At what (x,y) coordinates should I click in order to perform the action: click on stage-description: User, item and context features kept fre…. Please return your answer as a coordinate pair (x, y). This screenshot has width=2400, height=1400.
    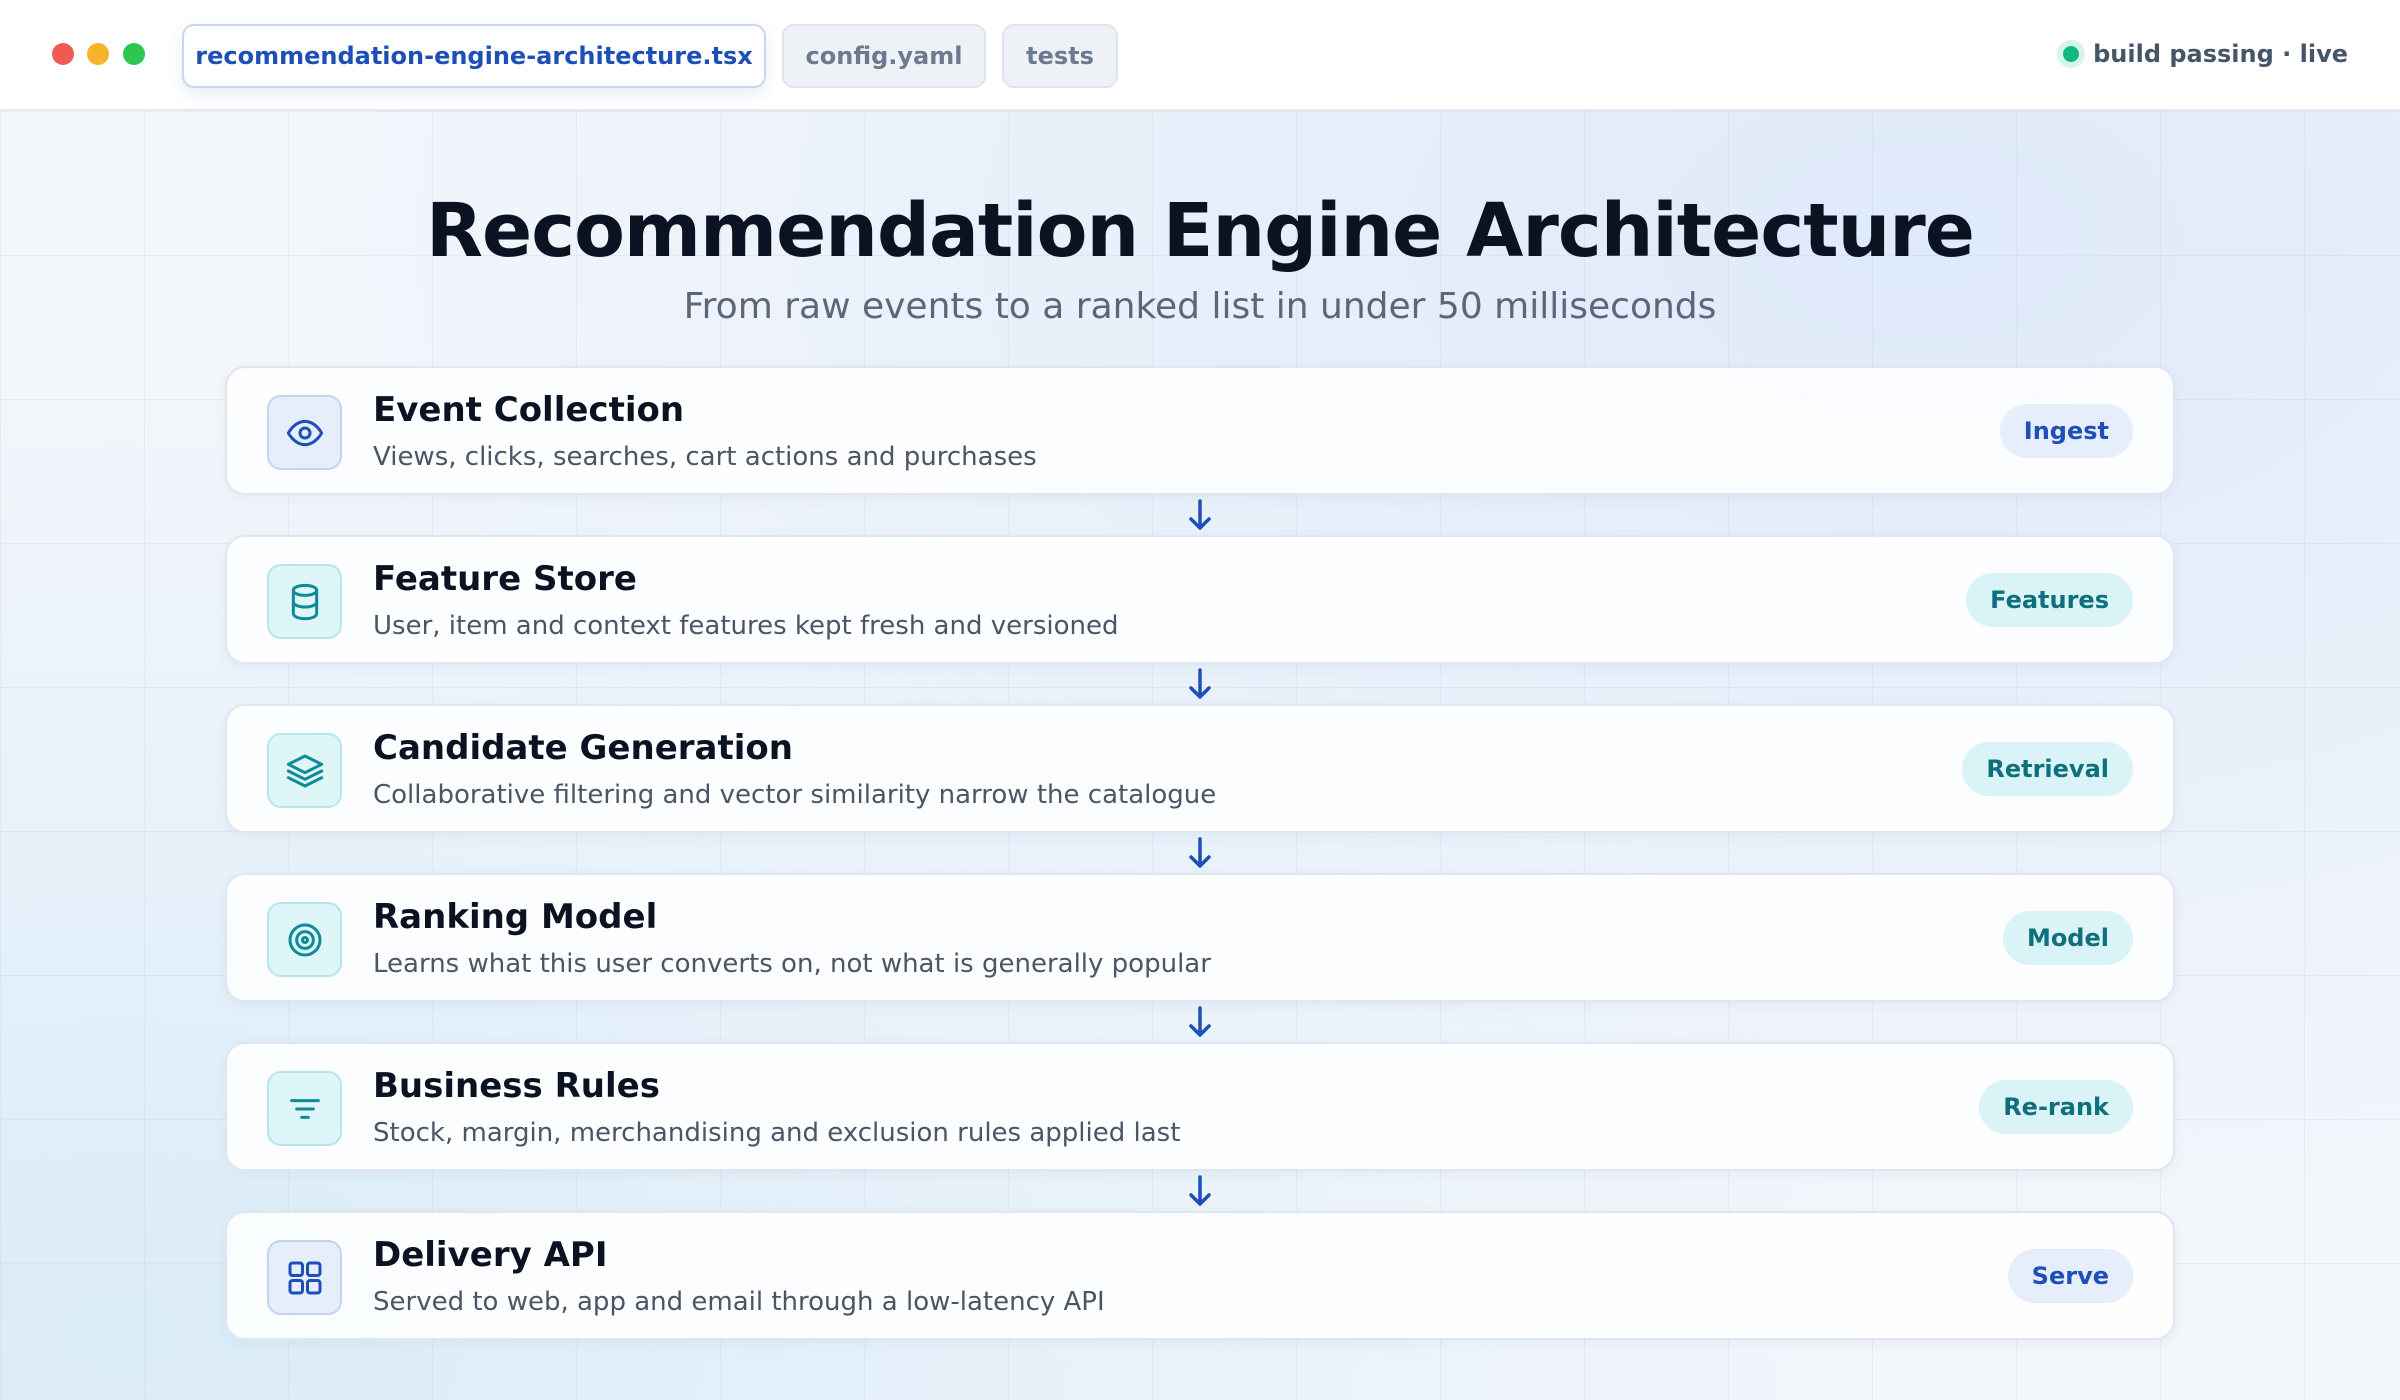
    Looking at the image, I should click on (746, 626).